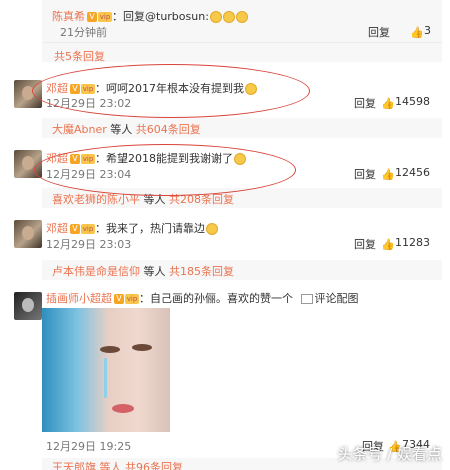 This screenshot has width=450, height=470. What do you see at coordinates (57, 228) in the screenshot?
I see `comment-author: 邓超` at bounding box center [57, 228].